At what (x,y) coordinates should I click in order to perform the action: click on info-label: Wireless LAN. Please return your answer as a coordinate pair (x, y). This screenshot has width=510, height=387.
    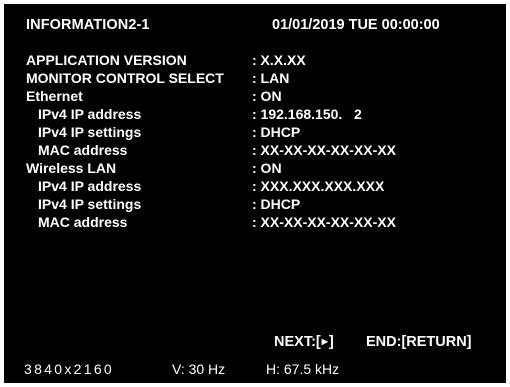
    Looking at the image, I should click on (71, 168).